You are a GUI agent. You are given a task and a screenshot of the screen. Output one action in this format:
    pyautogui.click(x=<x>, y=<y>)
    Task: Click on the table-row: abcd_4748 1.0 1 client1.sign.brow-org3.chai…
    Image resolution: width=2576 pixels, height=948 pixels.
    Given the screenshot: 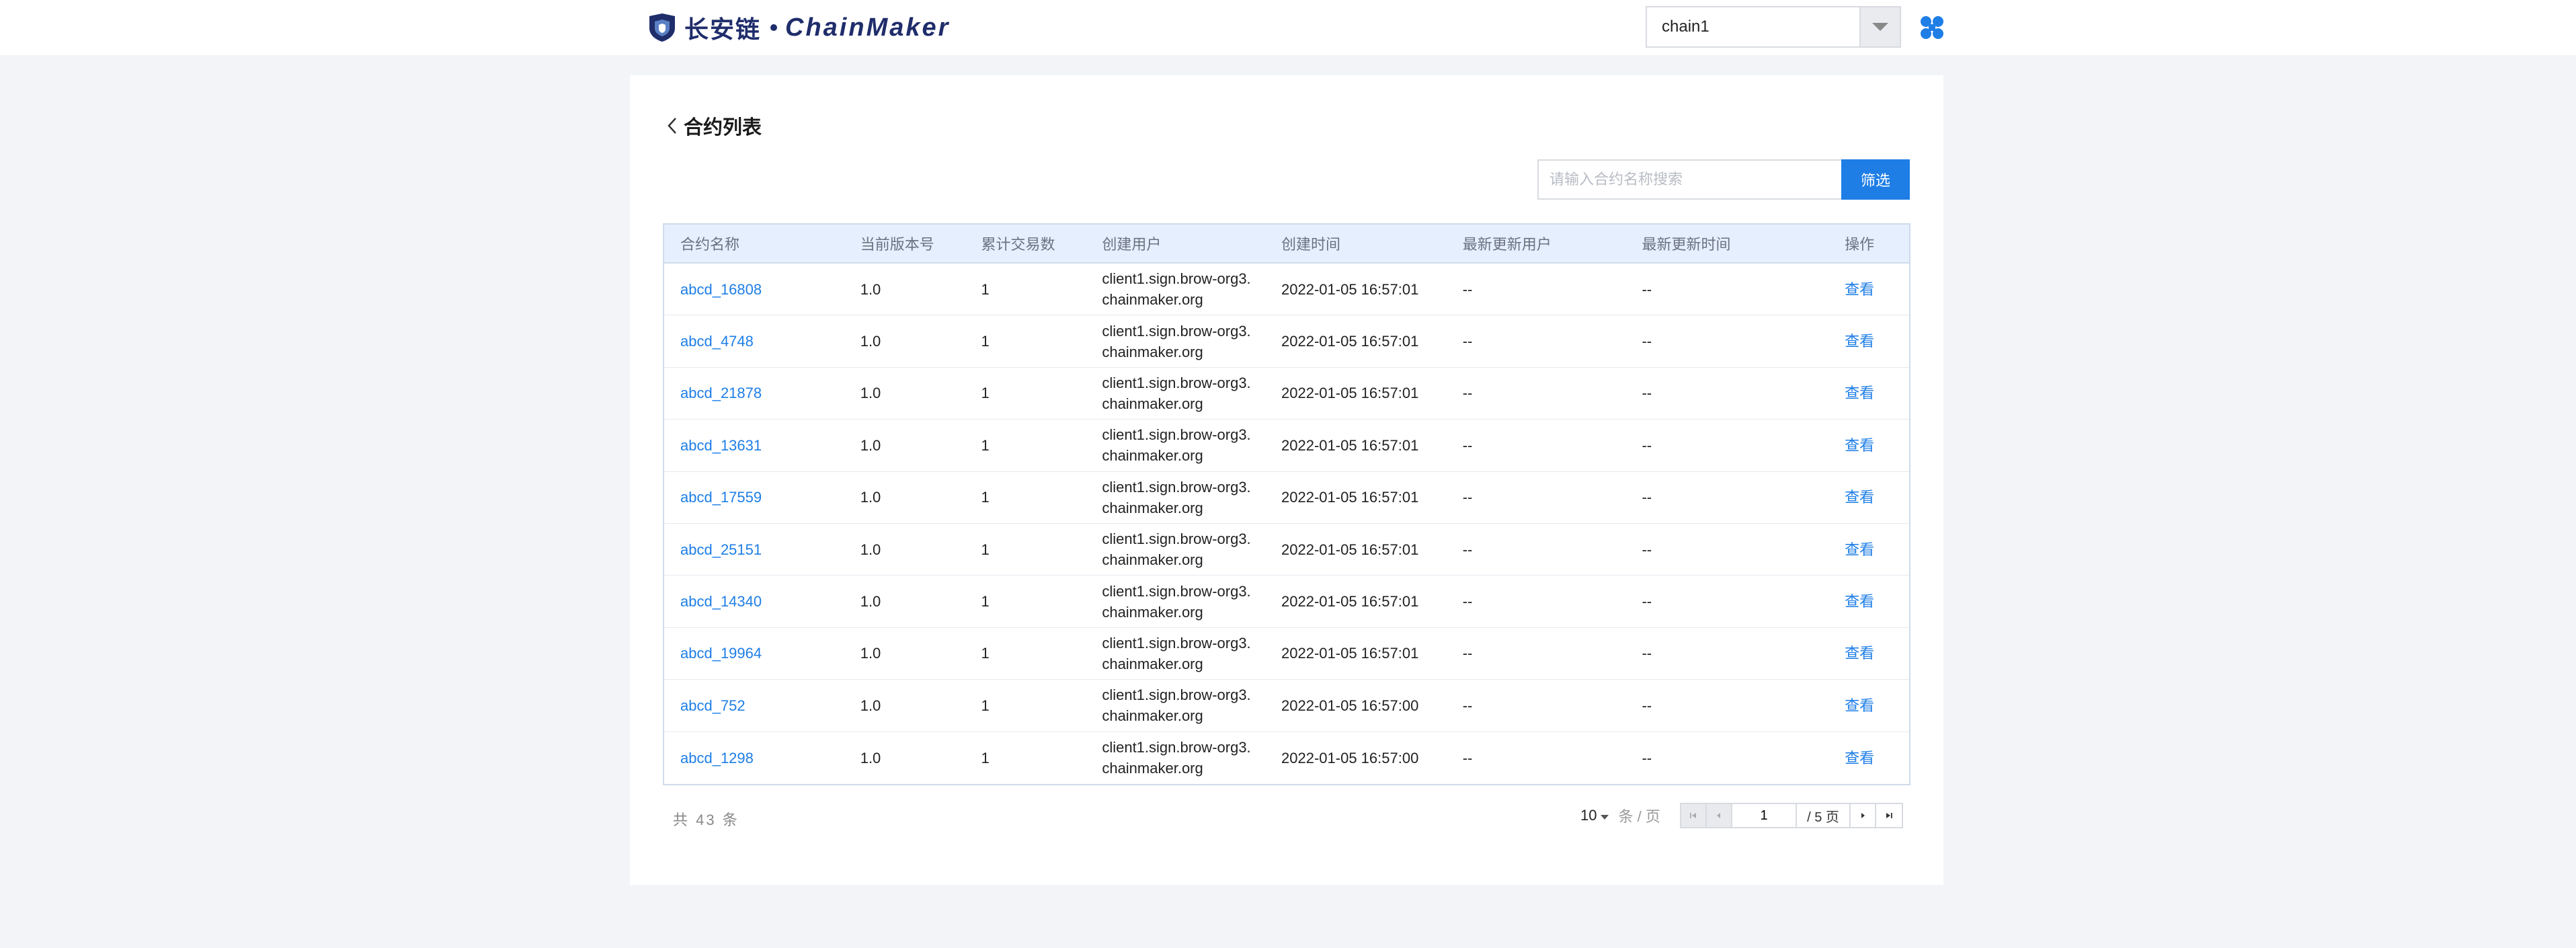 What is the action you would take?
    pyautogui.click(x=1286, y=341)
    